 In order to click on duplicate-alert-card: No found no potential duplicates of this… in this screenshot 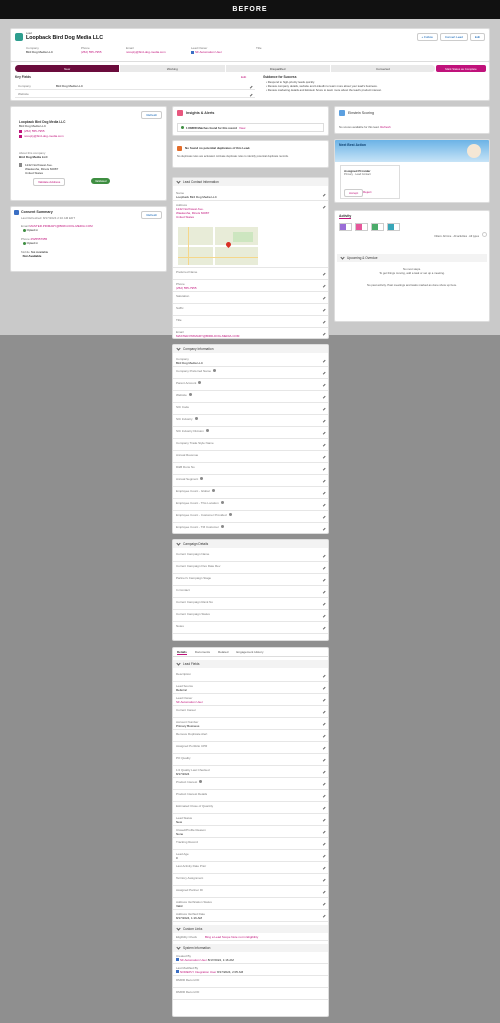, I will do `click(250, 154)`.